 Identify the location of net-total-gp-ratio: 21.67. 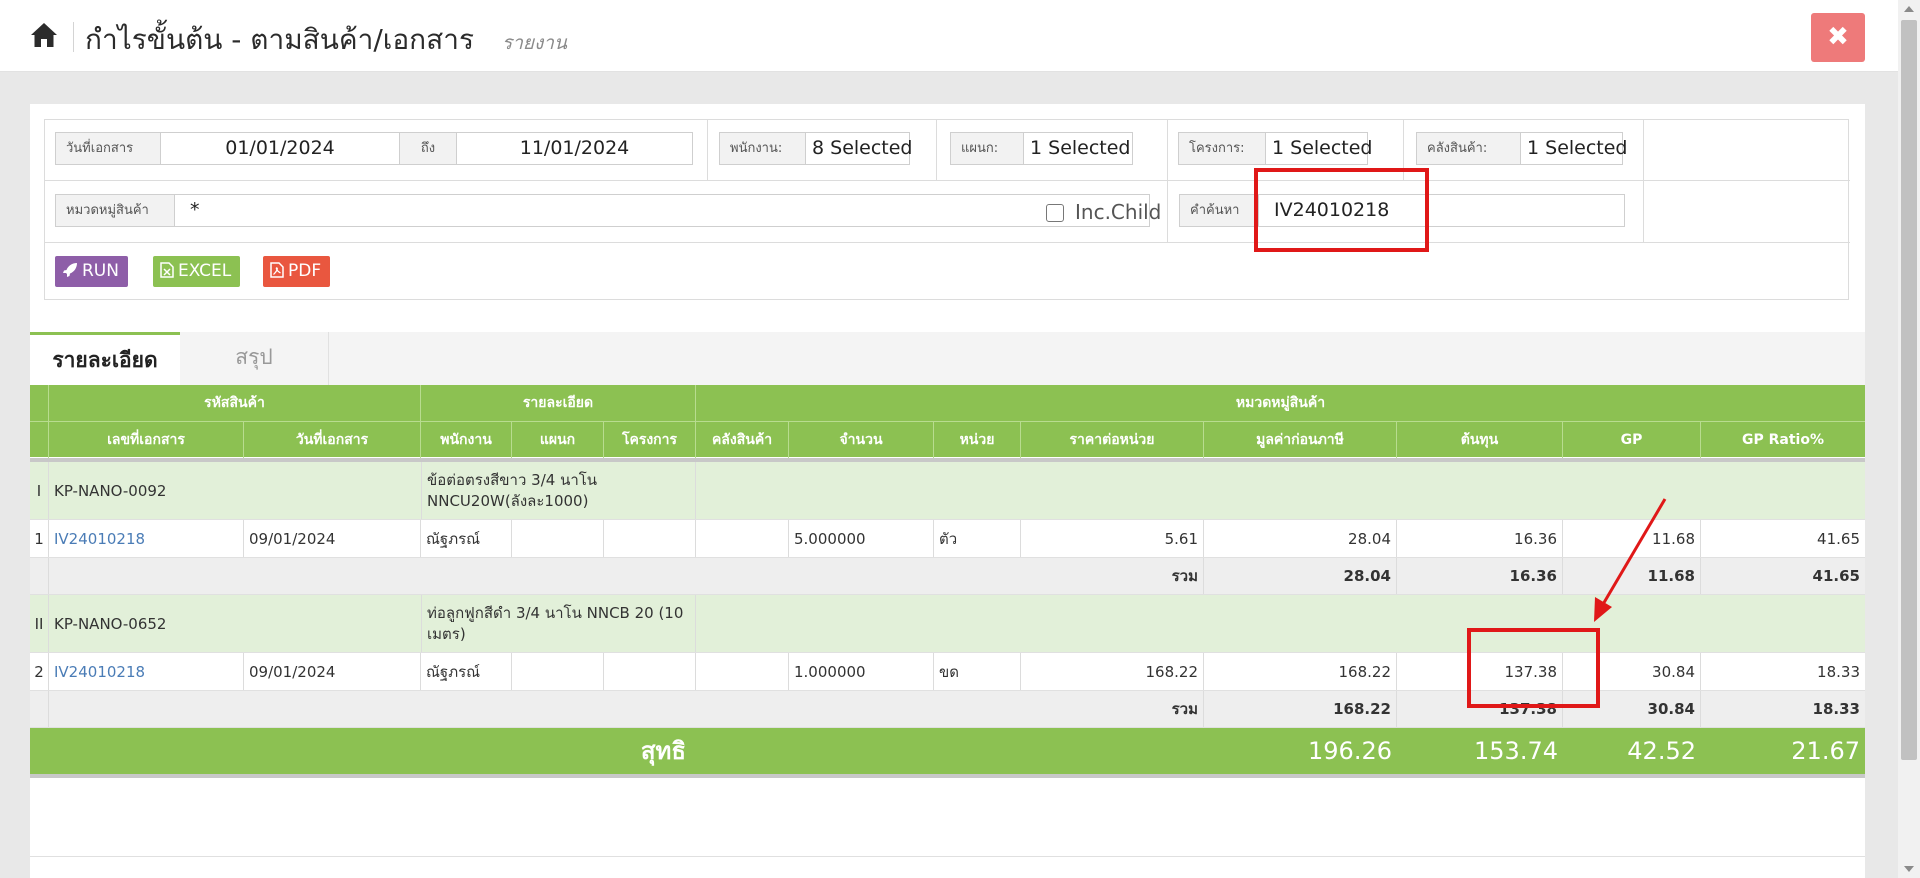
(1825, 751).